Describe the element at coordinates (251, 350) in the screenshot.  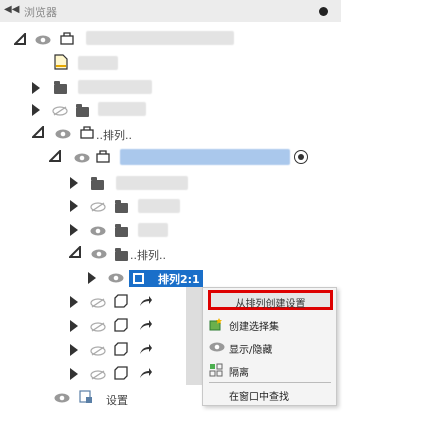
I see `menu-item-label: 显示/隐藏` at that location.